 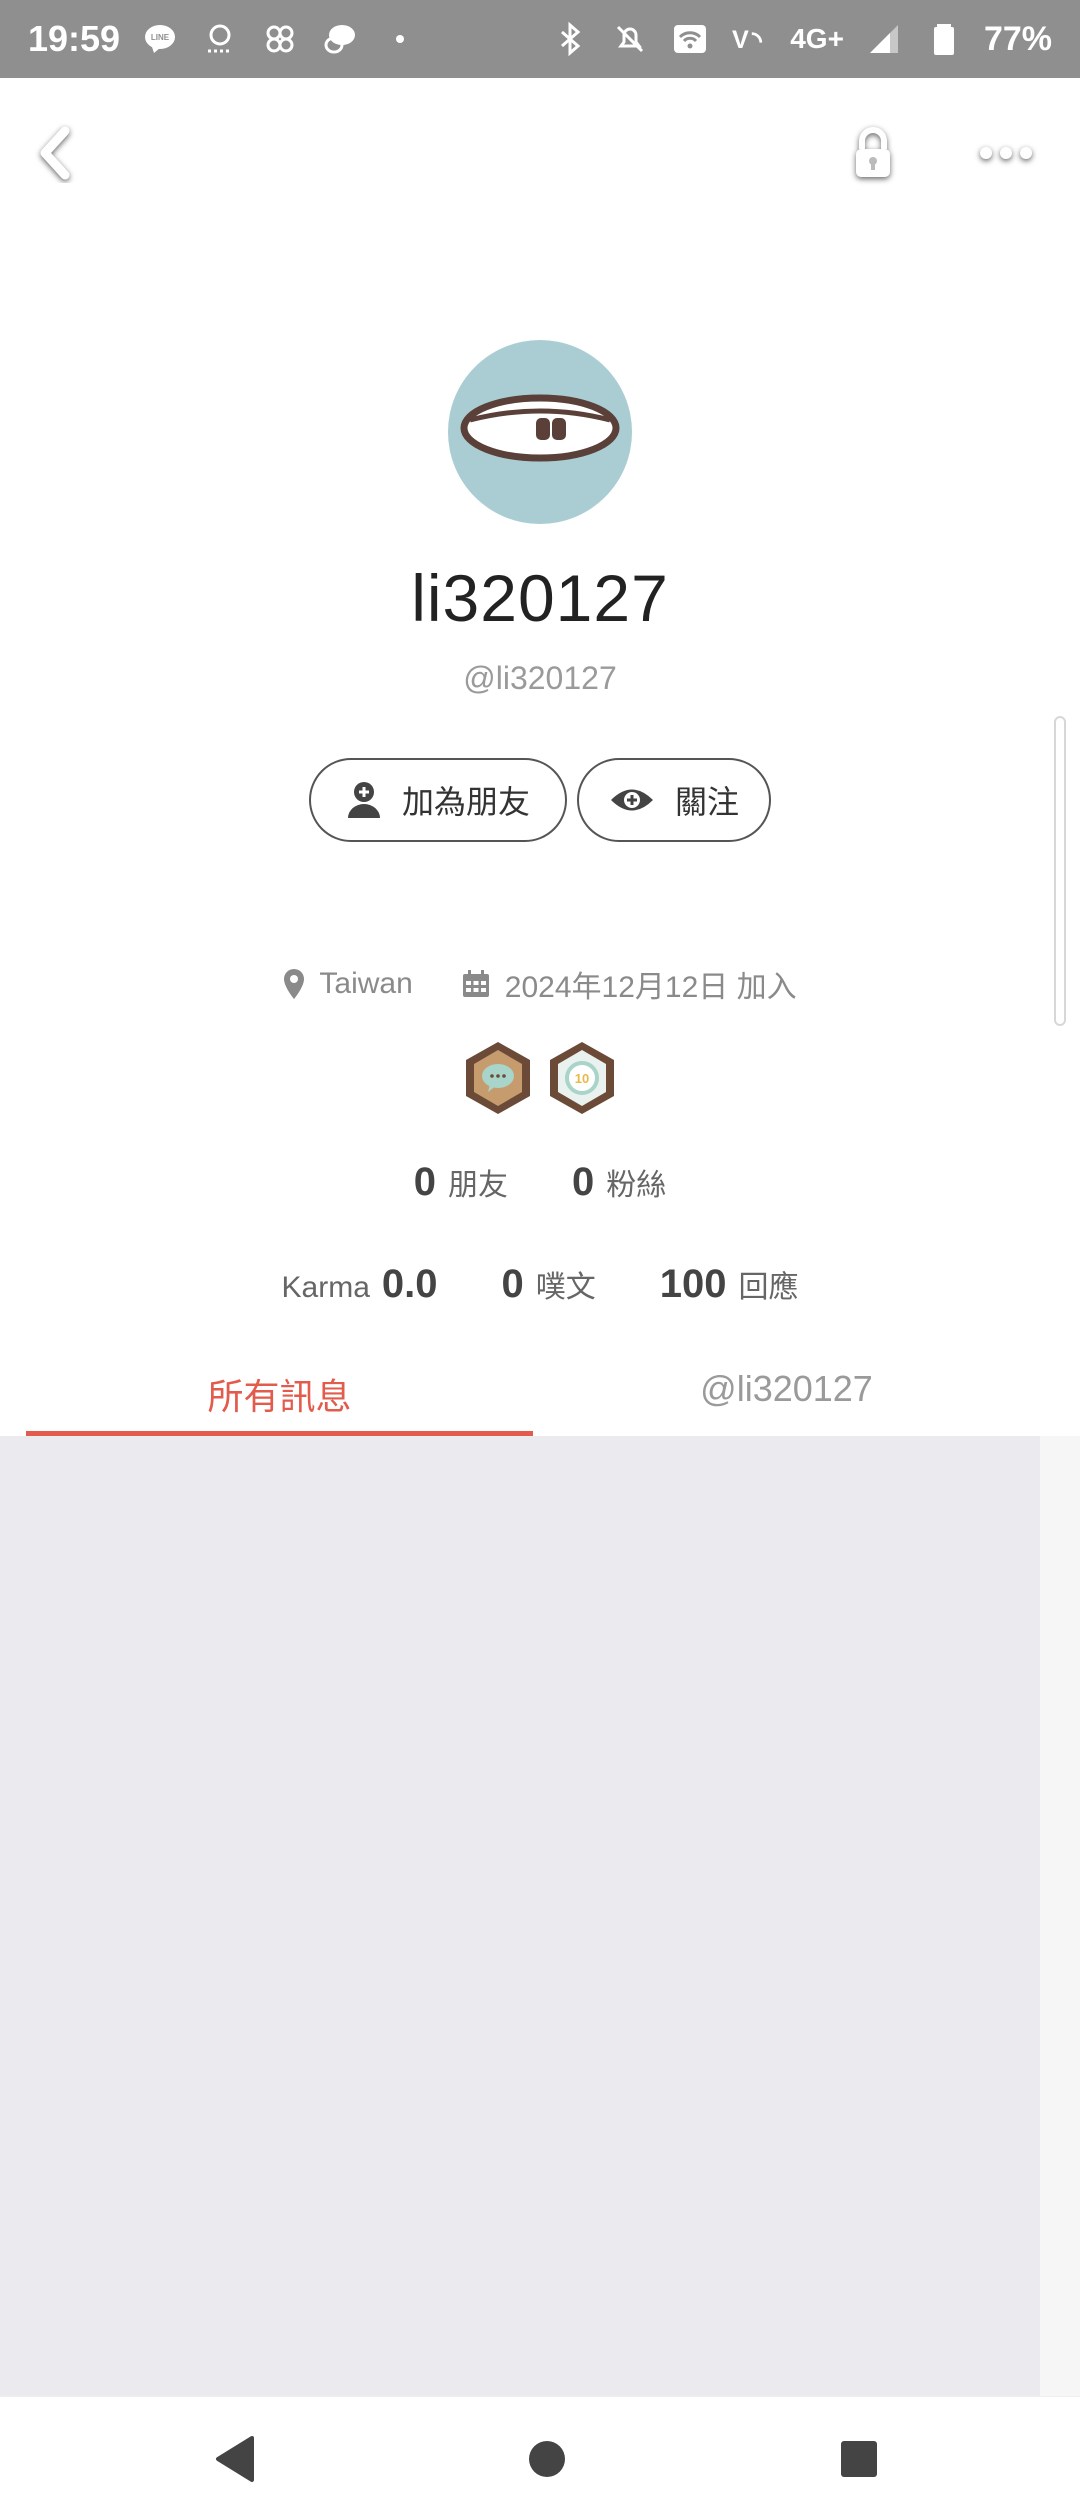 I want to click on joined-date-text: 2024年12月12日 加入, so click(x=650, y=987).